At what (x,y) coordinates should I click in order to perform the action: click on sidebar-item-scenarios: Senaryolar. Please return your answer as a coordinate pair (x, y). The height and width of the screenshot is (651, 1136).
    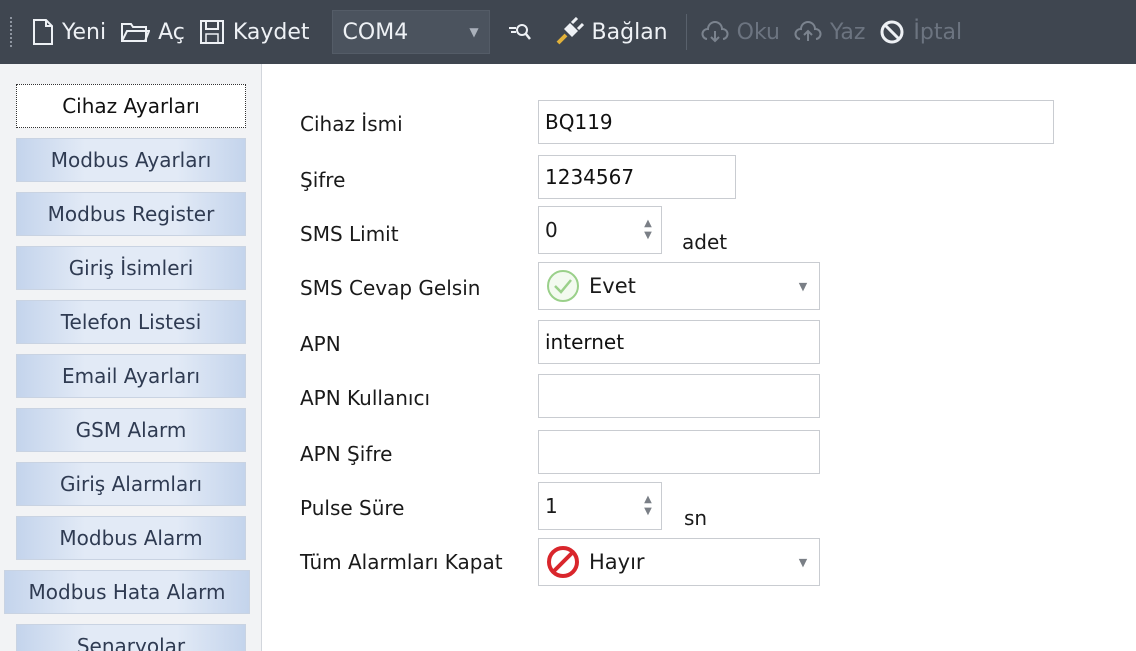
    Looking at the image, I should click on (131, 637).